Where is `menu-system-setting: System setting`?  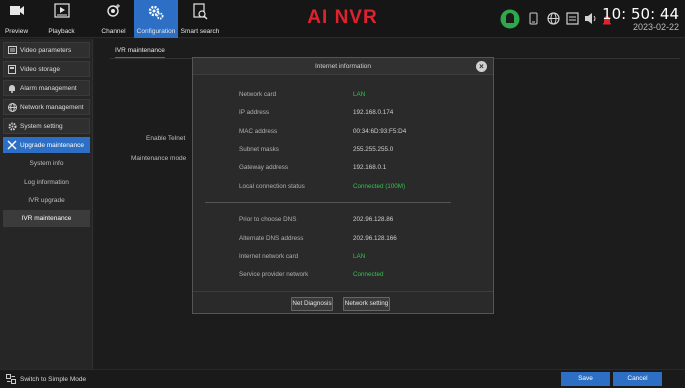 menu-system-setting: System setting is located at coordinates (46, 126).